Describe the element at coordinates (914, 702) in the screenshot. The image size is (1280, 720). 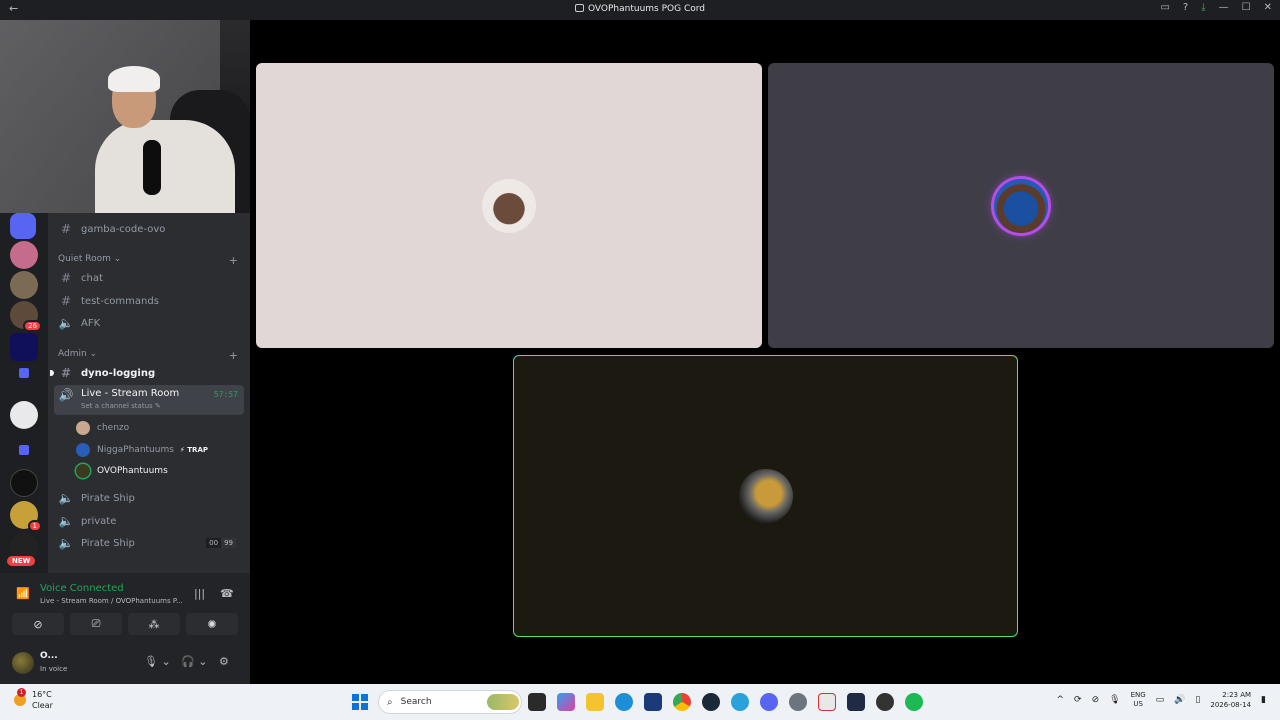
I see `spotify-icon` at that location.